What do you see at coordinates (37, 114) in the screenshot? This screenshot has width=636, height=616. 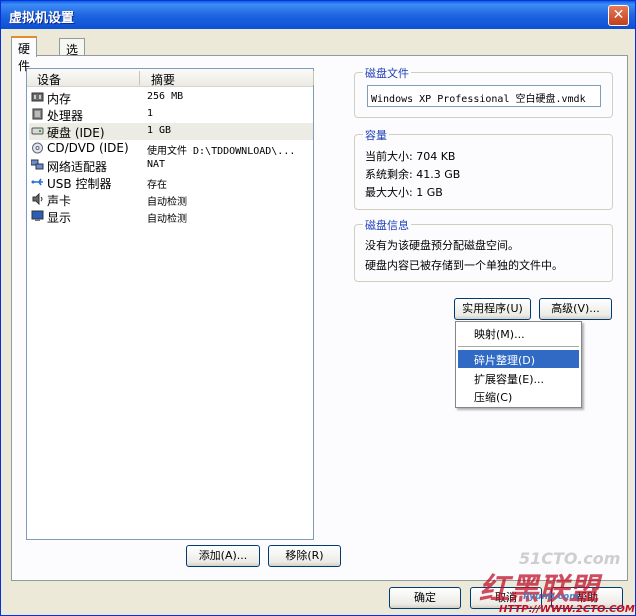 I see `processor-icon` at bounding box center [37, 114].